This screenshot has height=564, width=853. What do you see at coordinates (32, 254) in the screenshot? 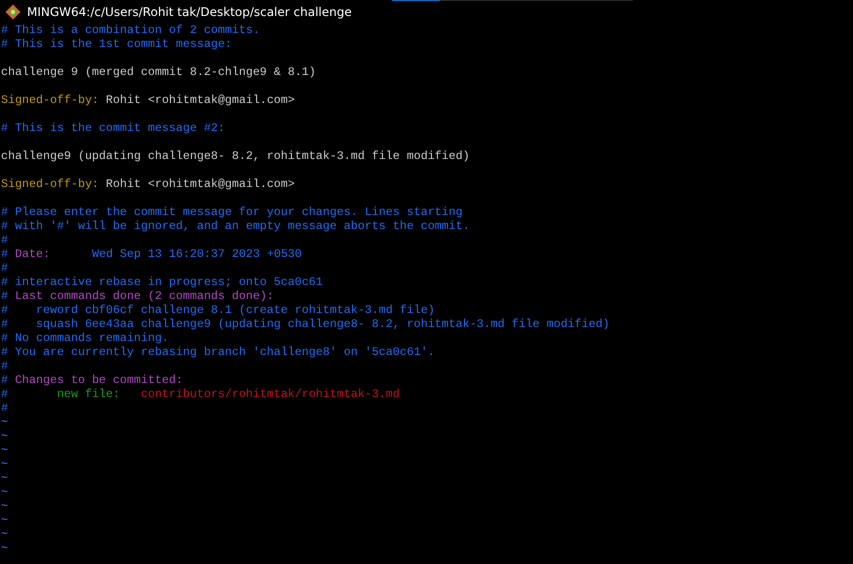
I see `section-label: Date:` at bounding box center [32, 254].